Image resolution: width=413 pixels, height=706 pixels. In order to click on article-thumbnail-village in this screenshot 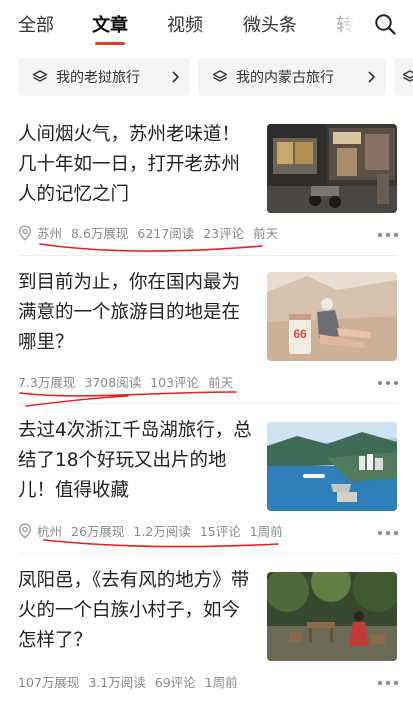, I will do `click(332, 616)`.